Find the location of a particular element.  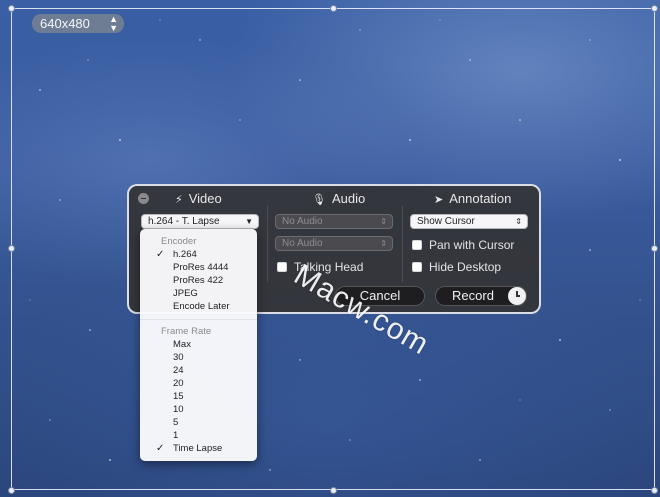

frame-rate-section-header: Frame Rate is located at coordinates (186, 331).